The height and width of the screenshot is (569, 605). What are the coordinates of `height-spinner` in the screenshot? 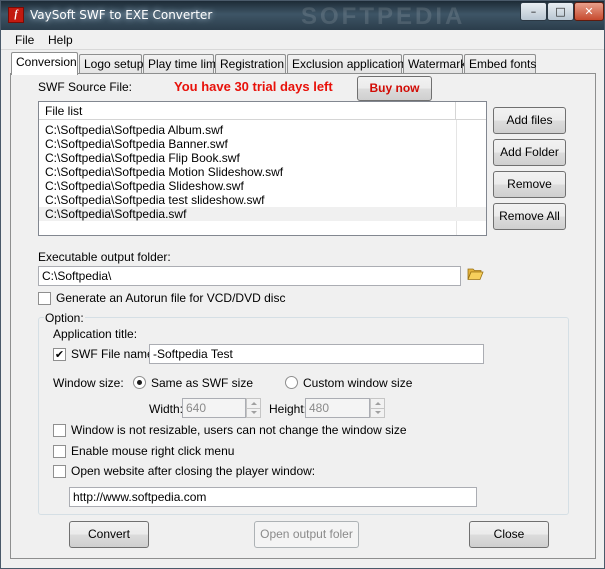 It's located at (377, 408).